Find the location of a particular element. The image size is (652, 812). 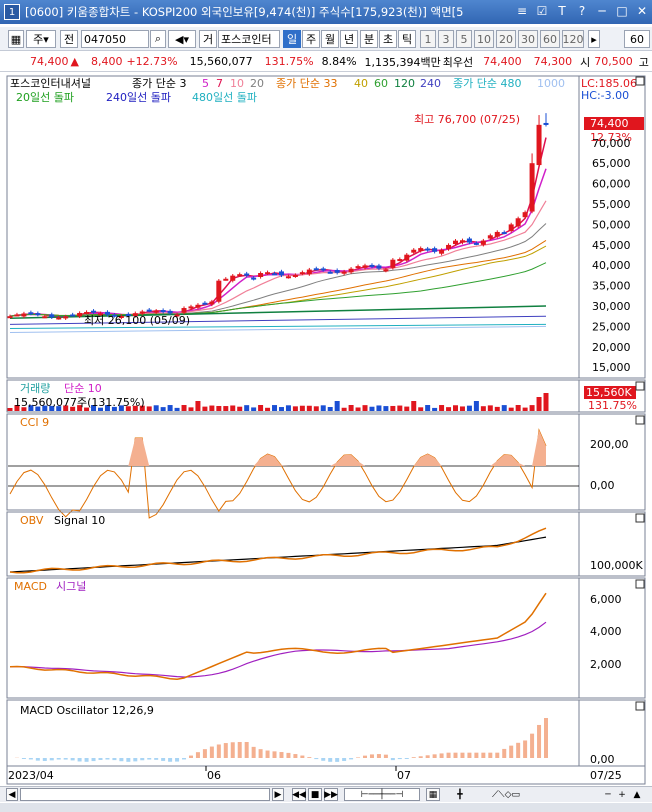

high-label: 고 is located at coordinates (643, 62).